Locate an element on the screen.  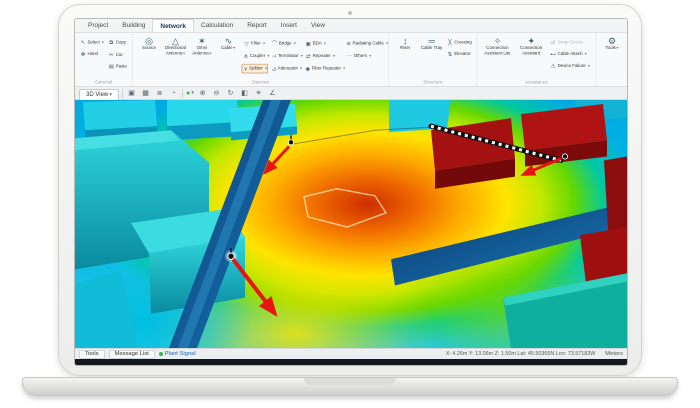
ribbon-group-tools: ⚙ Tools is located at coordinates (611, 59).